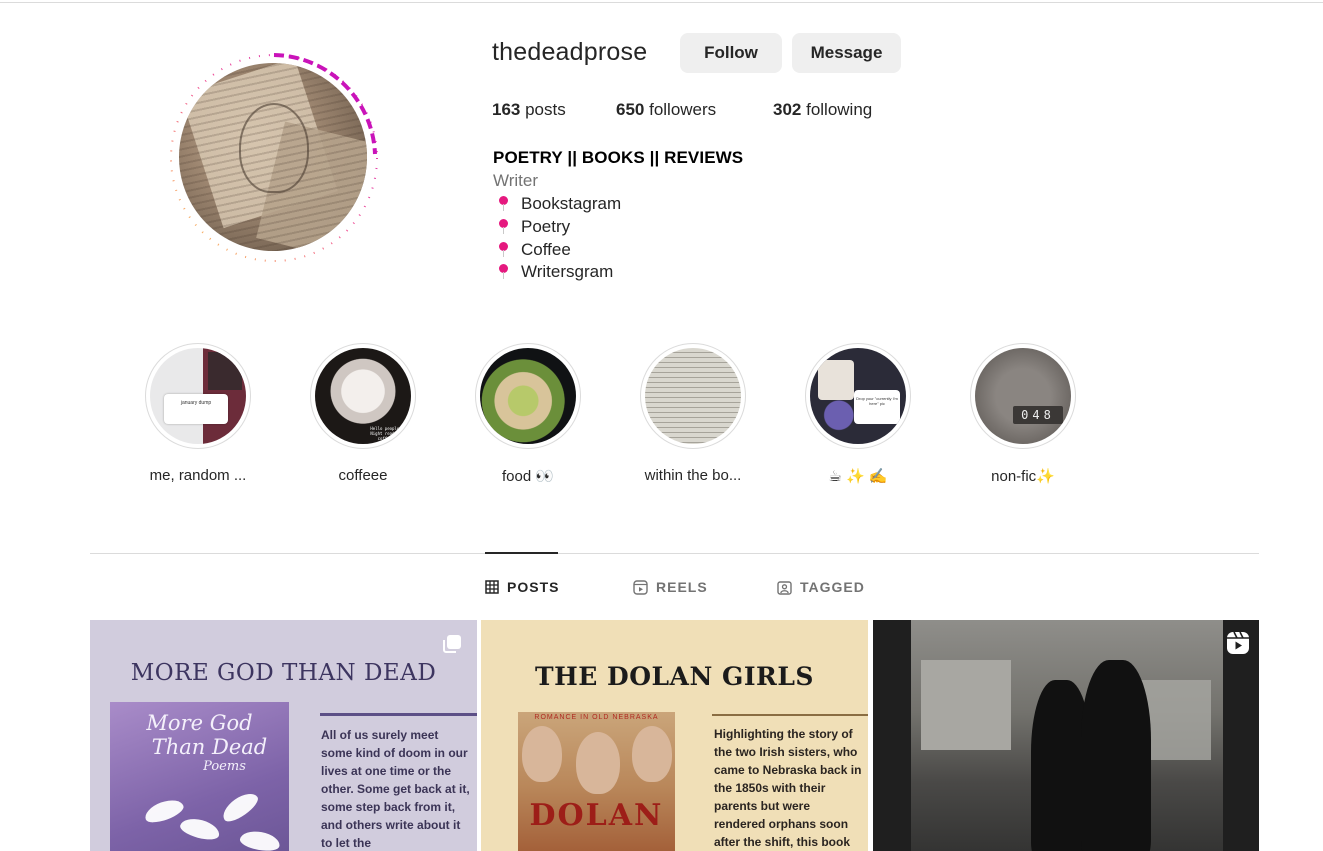 The height and width of the screenshot is (851, 1323). I want to click on bio-item: Poetry, so click(559, 227).